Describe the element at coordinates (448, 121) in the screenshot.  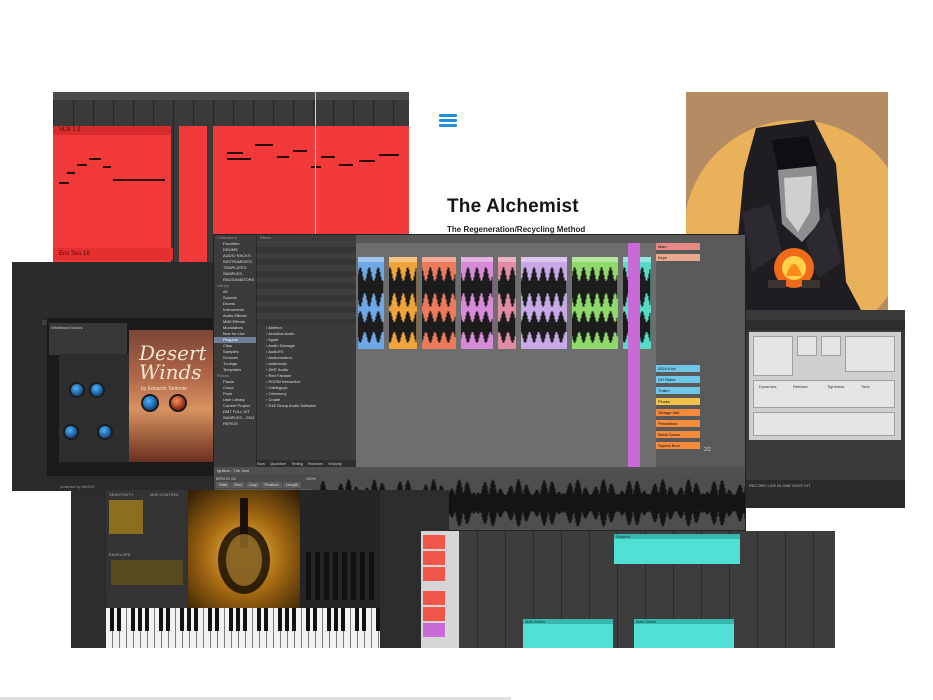
I see `menu-logo-icon` at that location.